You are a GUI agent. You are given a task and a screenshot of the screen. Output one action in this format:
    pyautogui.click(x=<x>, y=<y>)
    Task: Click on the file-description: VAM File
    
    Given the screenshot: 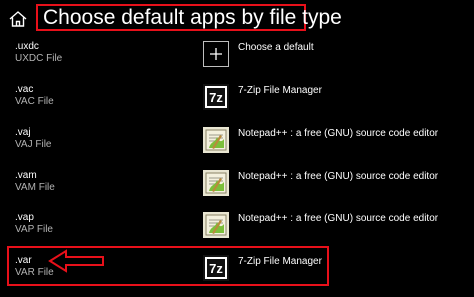 What is the action you would take?
    pyautogui.click(x=35, y=187)
    